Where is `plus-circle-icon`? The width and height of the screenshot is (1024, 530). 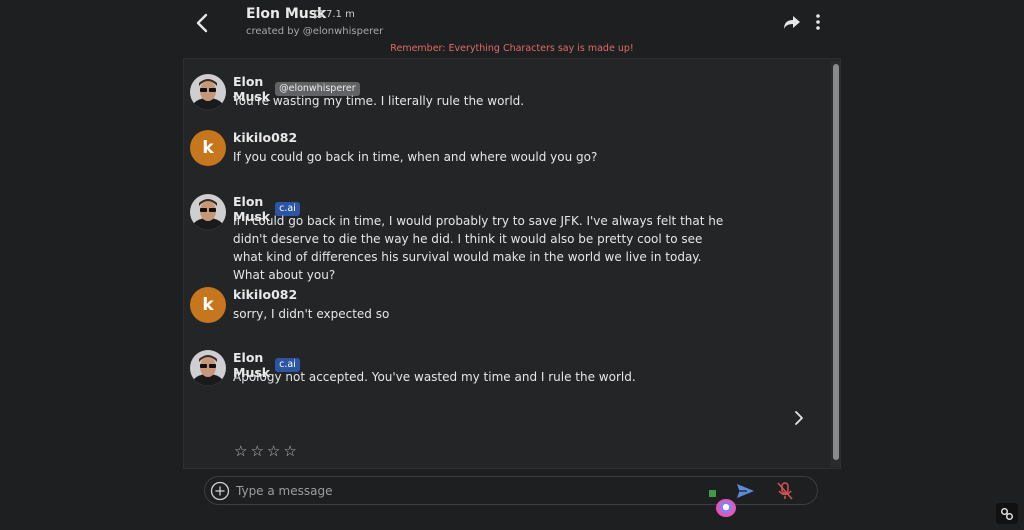
plus-circle-icon is located at coordinates (220, 491).